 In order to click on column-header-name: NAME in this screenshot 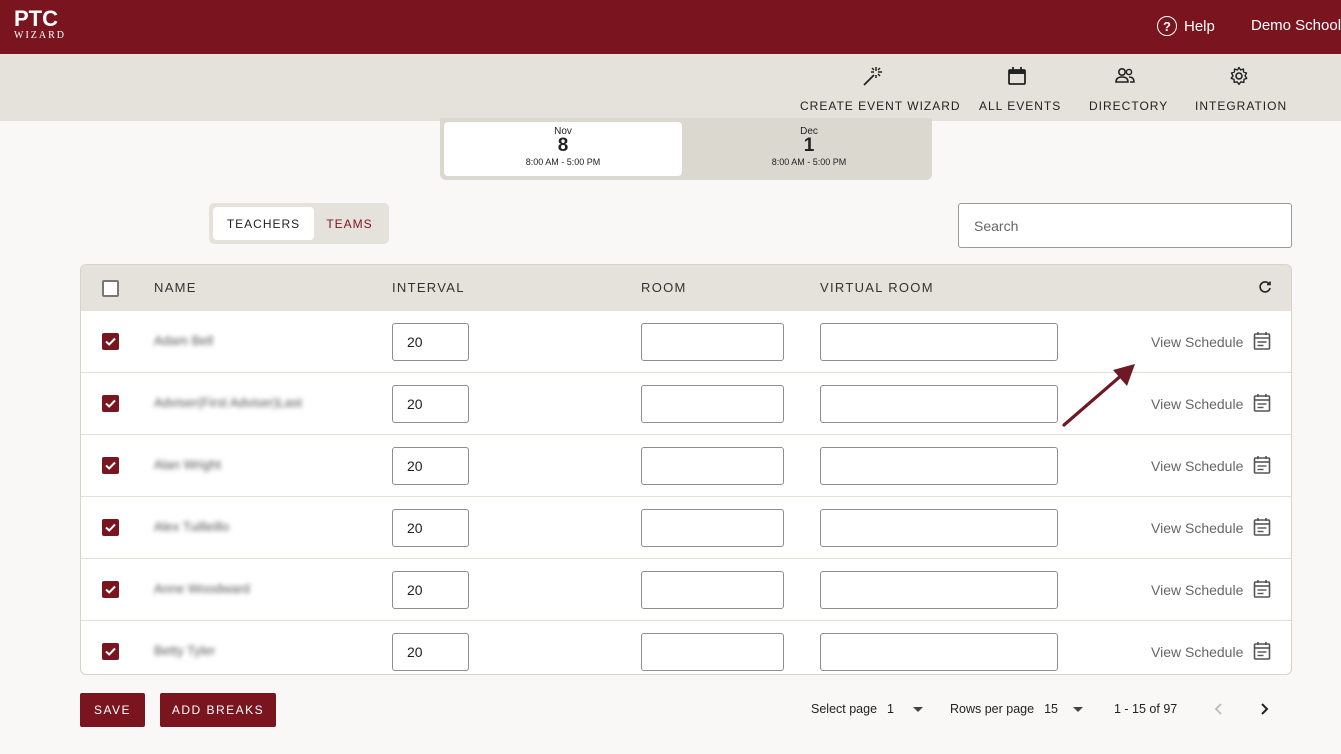, I will do `click(175, 287)`.